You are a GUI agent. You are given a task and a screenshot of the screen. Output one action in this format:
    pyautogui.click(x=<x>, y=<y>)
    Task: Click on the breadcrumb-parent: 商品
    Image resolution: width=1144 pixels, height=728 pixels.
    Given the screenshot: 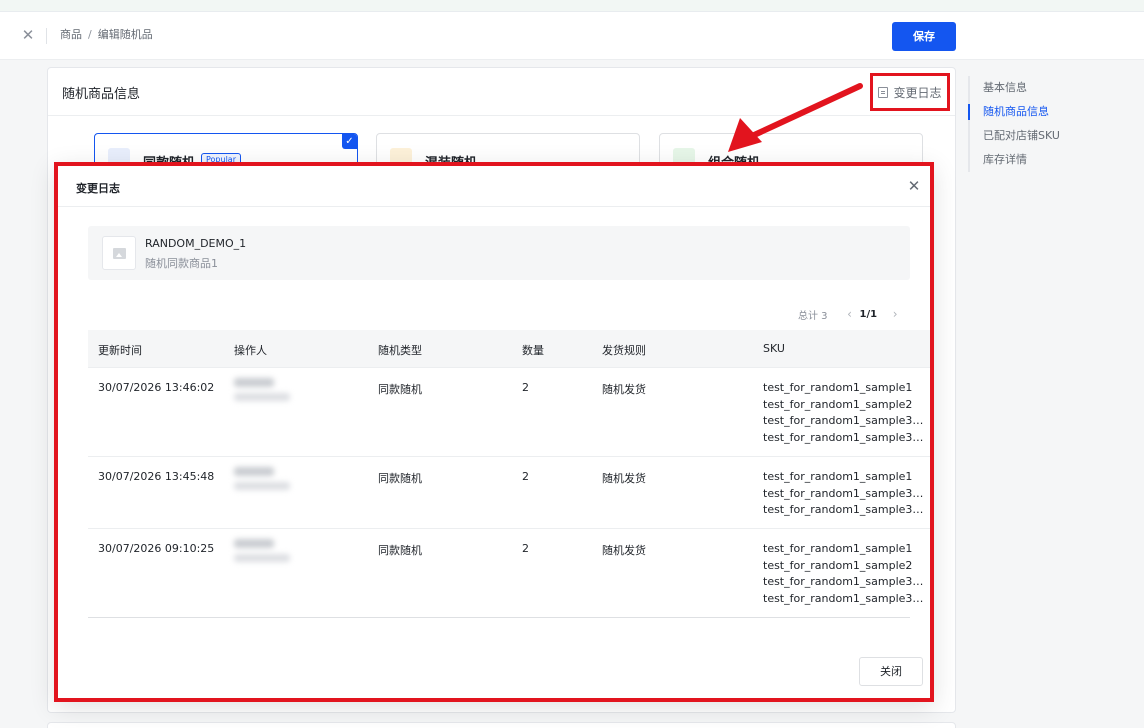 What is the action you would take?
    pyautogui.click(x=71, y=34)
    